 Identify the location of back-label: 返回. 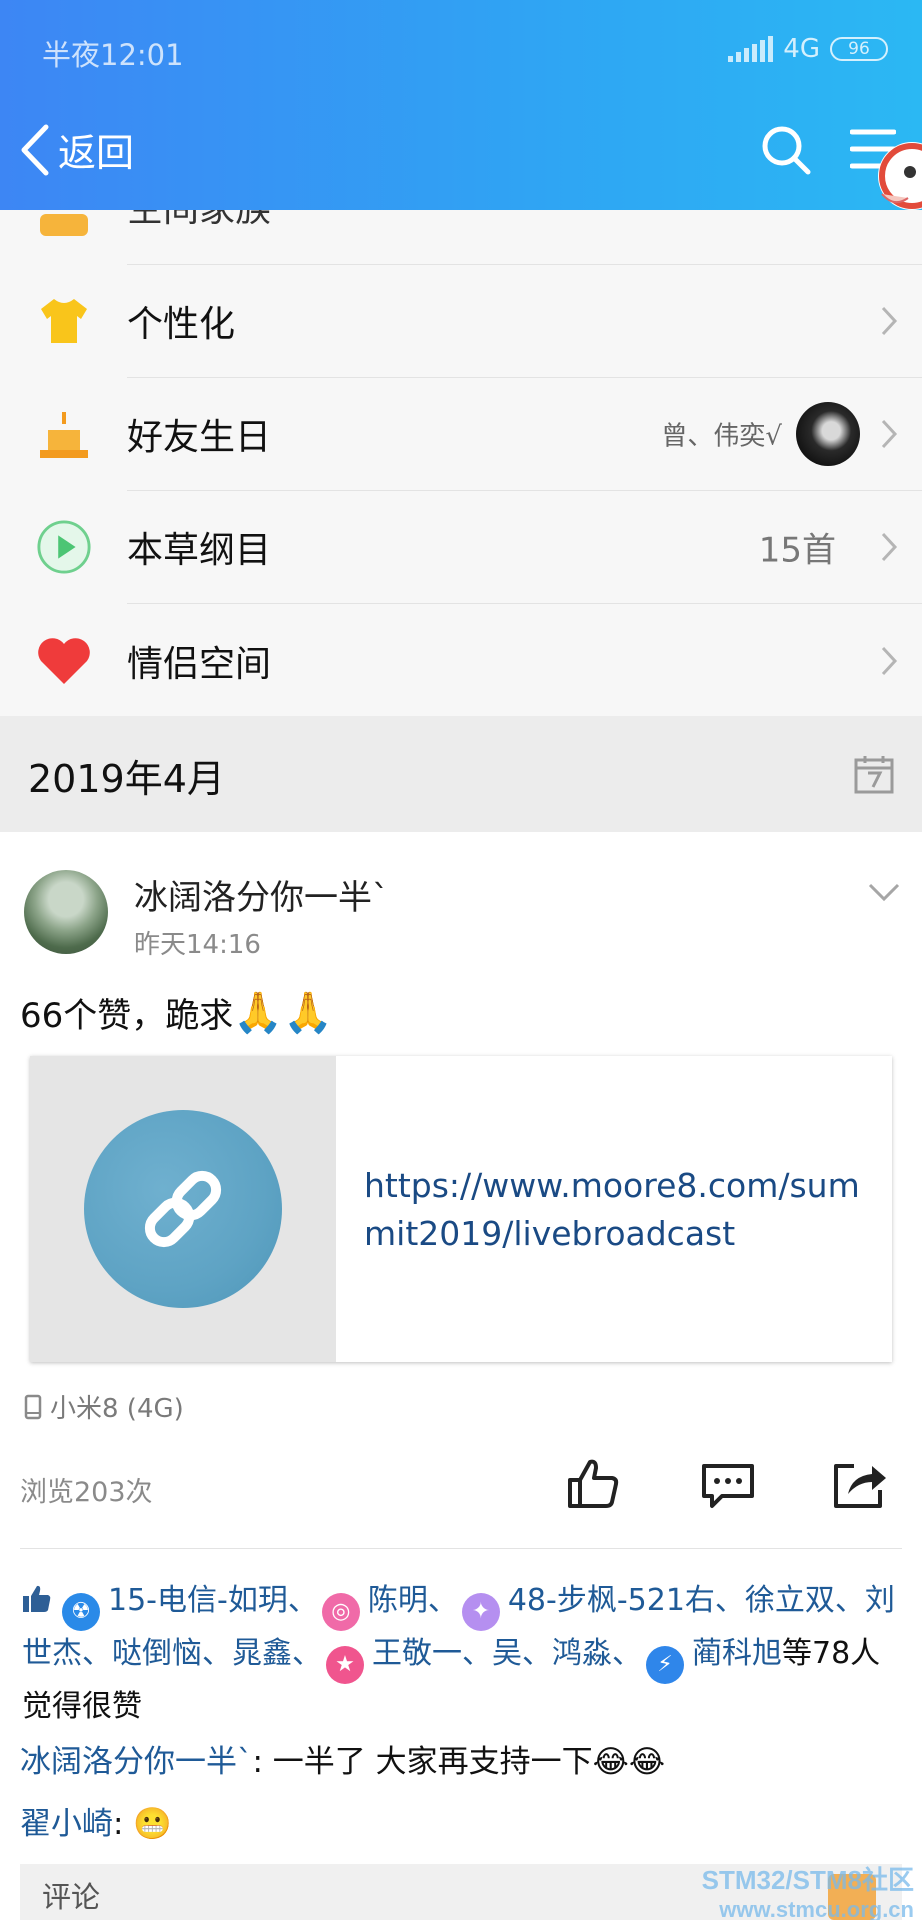
(96, 153).